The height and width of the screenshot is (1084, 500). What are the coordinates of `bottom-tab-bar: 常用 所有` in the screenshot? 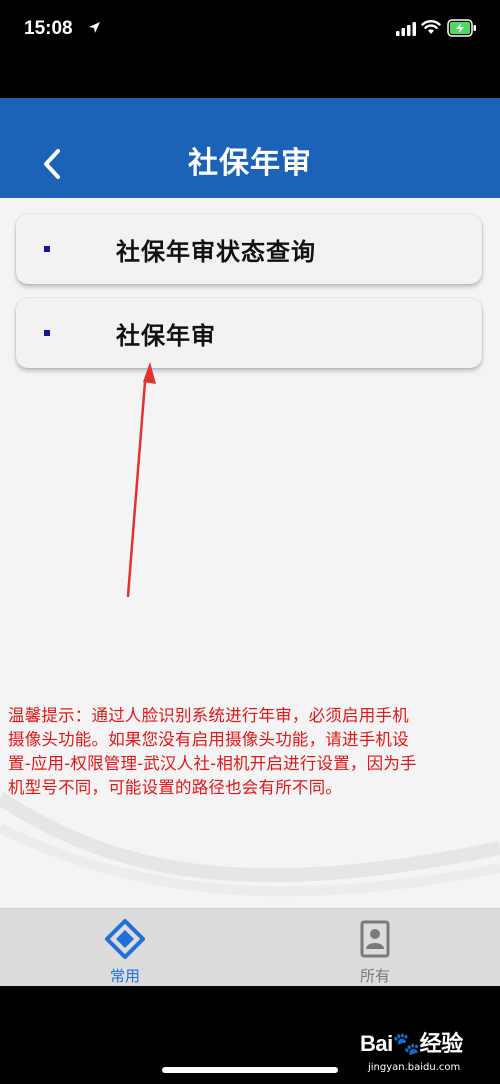 It's located at (250, 947).